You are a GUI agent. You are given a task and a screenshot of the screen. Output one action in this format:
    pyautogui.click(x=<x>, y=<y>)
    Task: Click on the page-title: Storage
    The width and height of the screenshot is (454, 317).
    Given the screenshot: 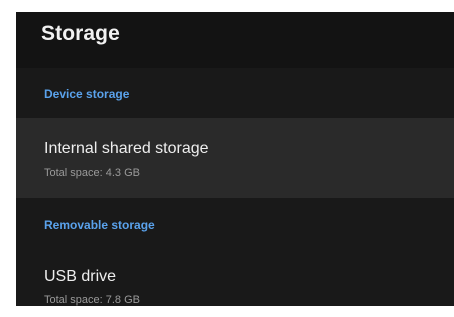 What is the action you would take?
    pyautogui.click(x=80, y=33)
    